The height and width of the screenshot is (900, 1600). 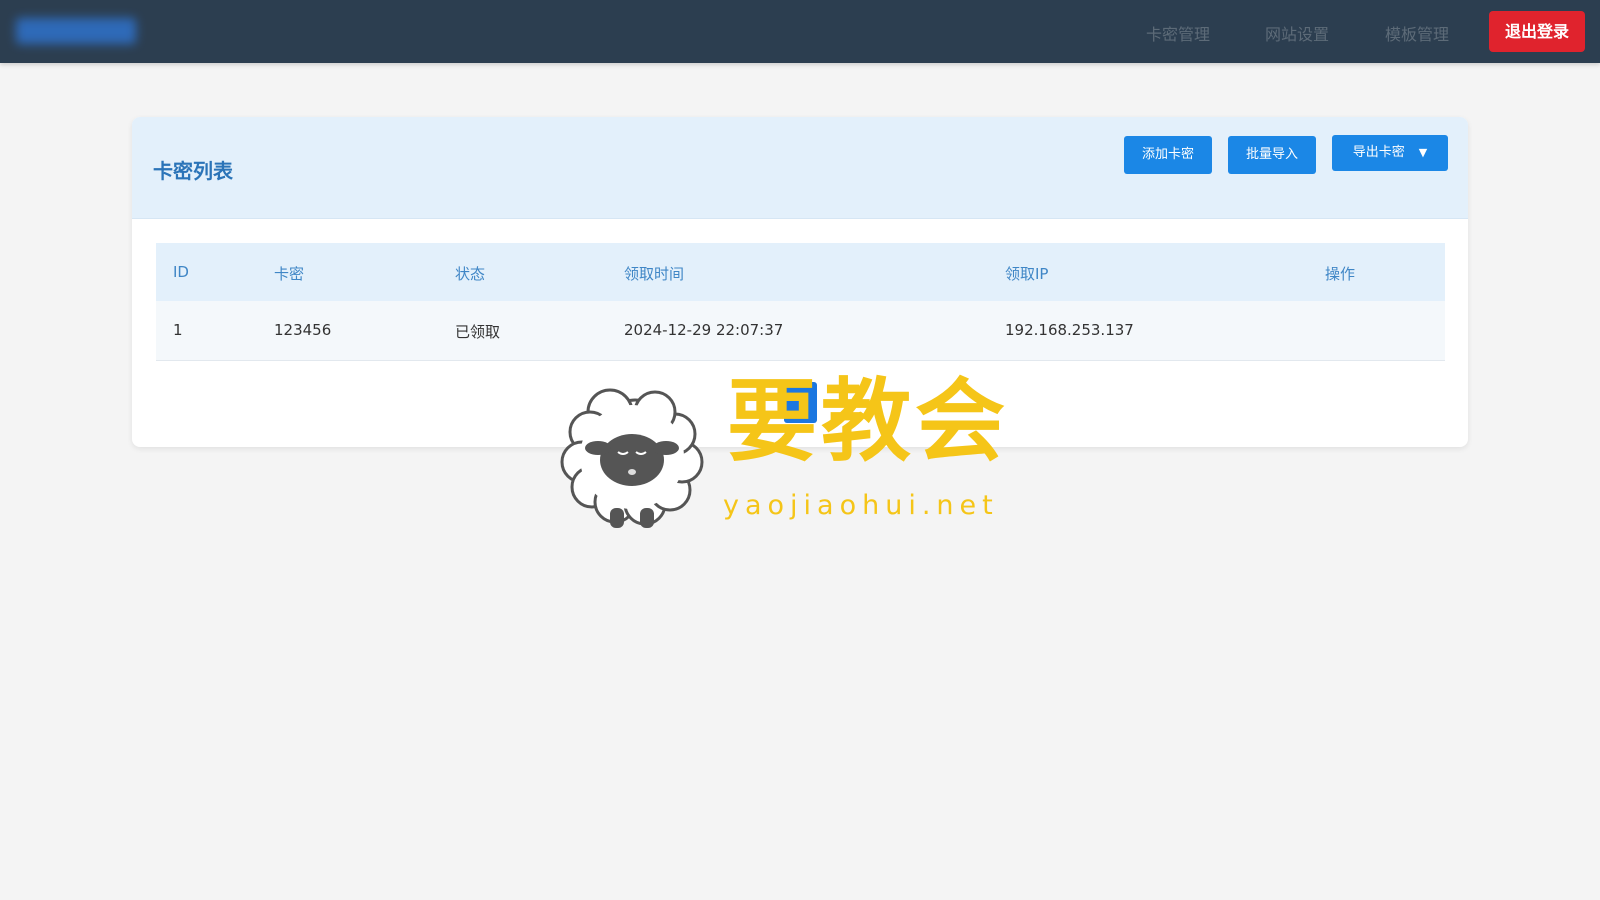 I want to click on export-cards-label: 导出卡密, so click(x=1378, y=152).